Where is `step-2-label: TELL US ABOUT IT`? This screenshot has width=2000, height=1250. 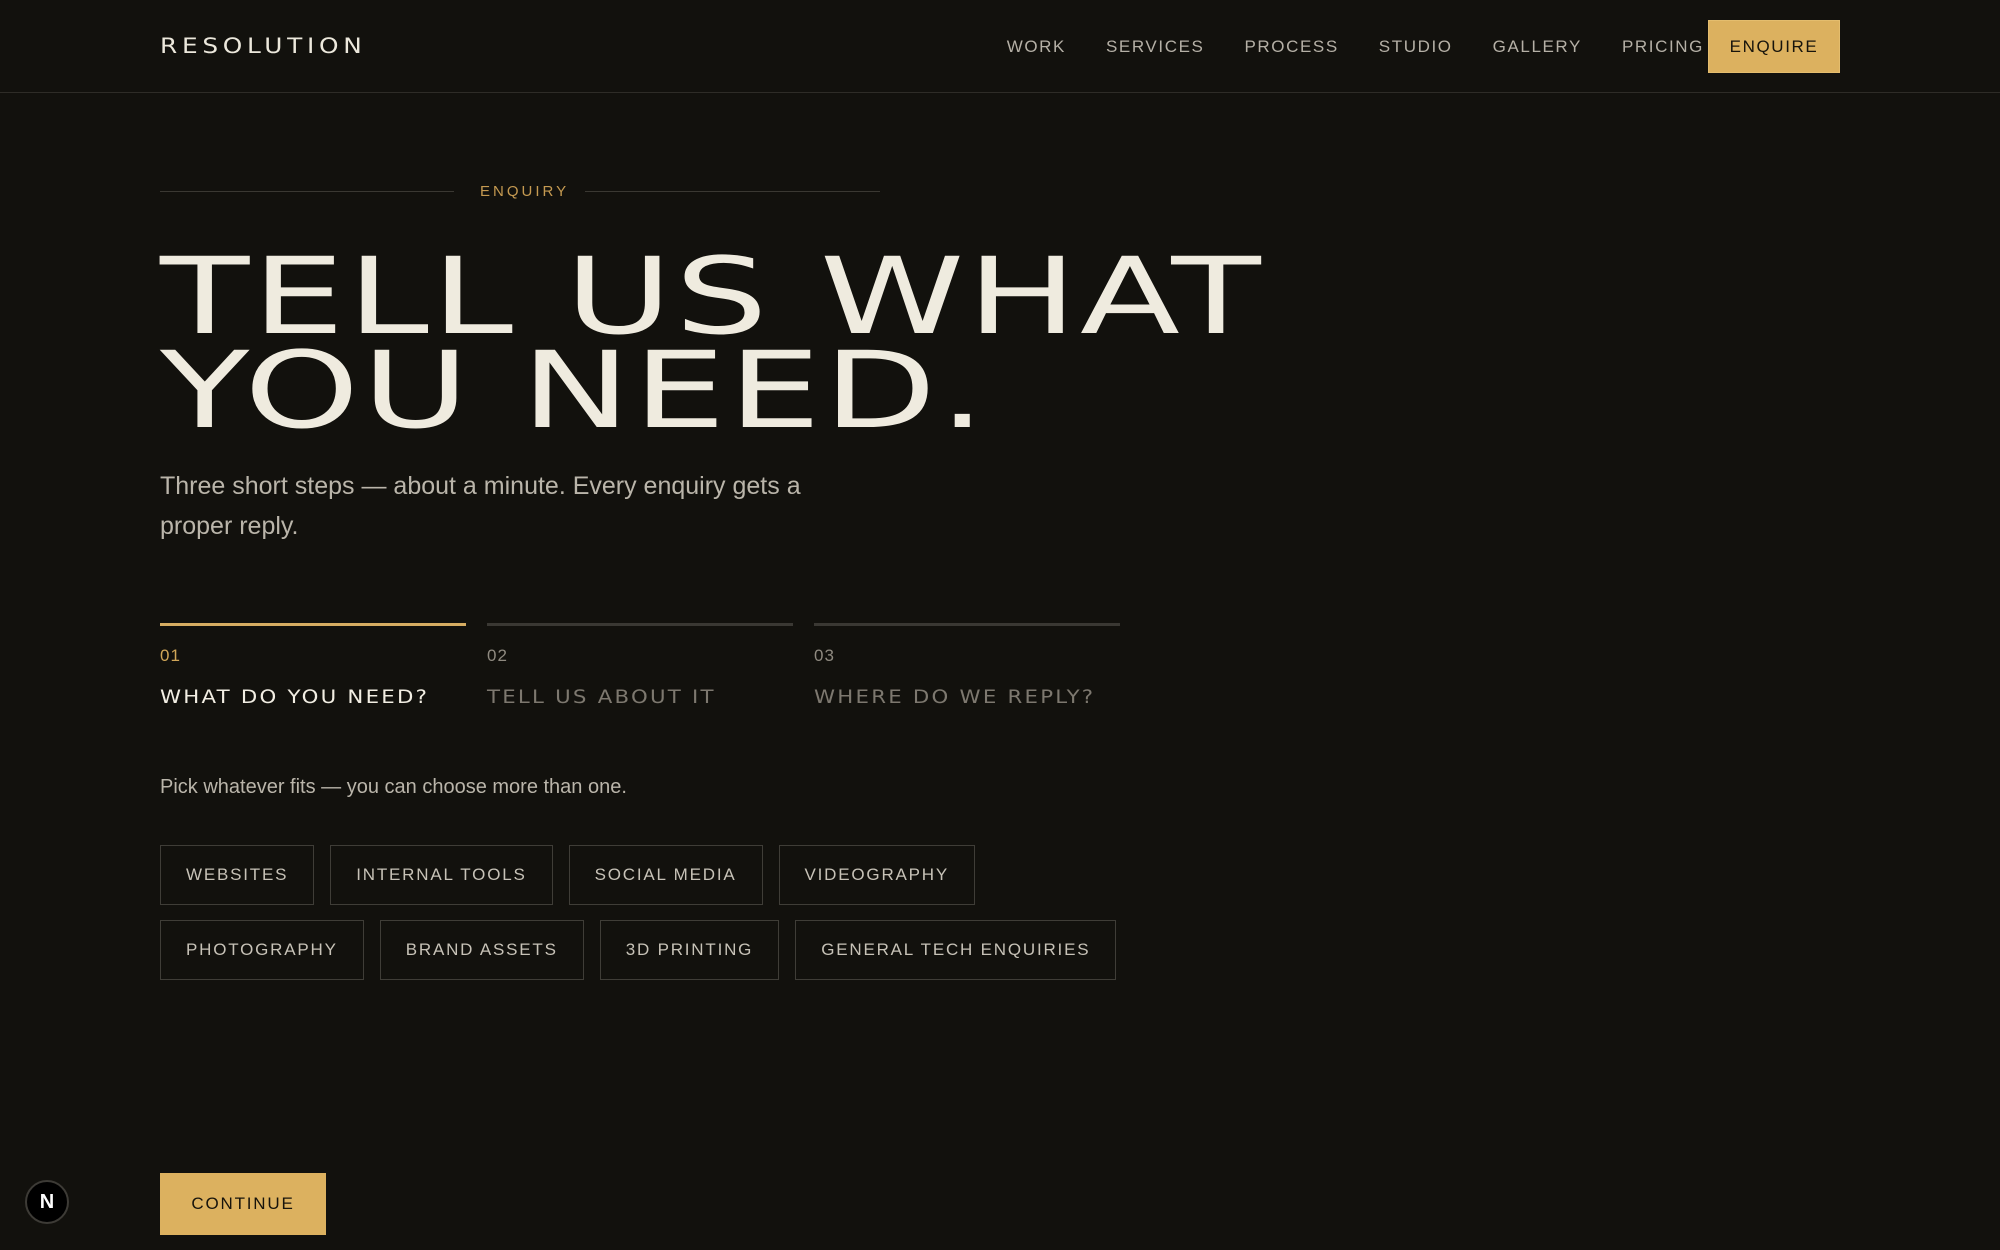 step-2-label: TELL US ABOUT IT is located at coordinates (601, 697).